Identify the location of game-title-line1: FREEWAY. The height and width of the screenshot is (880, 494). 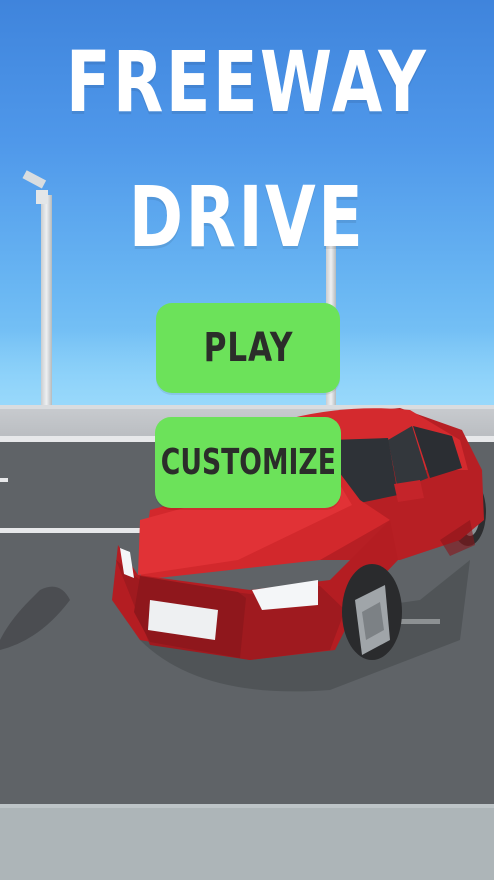
(247, 82).